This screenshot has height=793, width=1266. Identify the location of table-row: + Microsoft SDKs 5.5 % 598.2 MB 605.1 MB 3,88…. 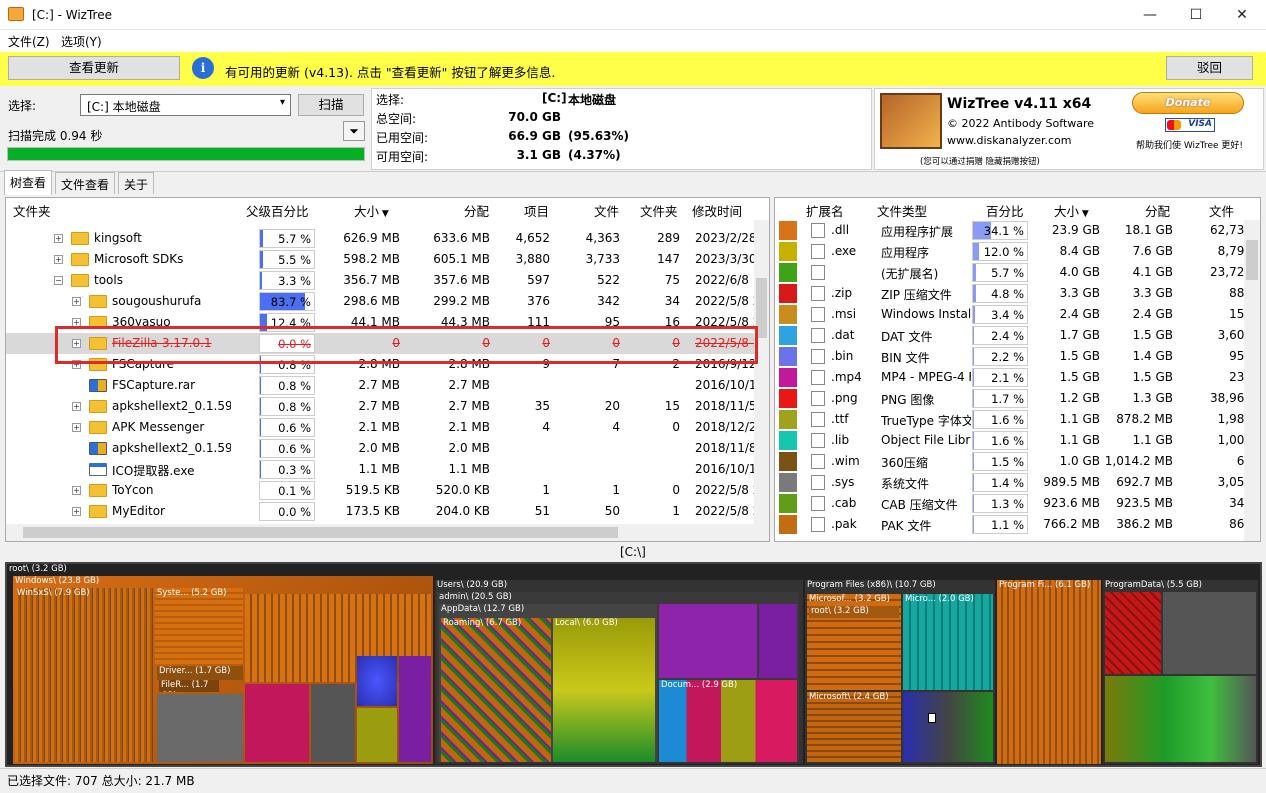
(387, 259).